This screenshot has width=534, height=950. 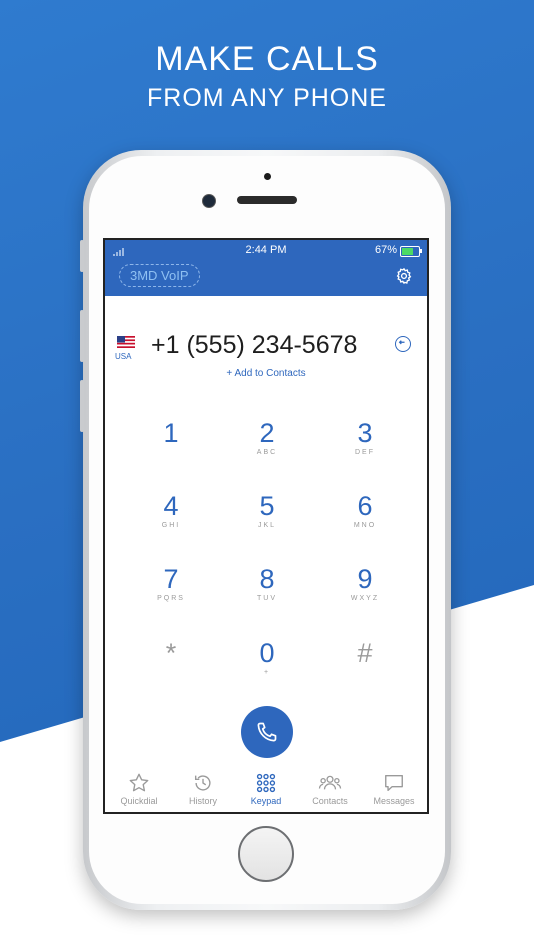 I want to click on key-digit: 8, so click(x=267, y=579).